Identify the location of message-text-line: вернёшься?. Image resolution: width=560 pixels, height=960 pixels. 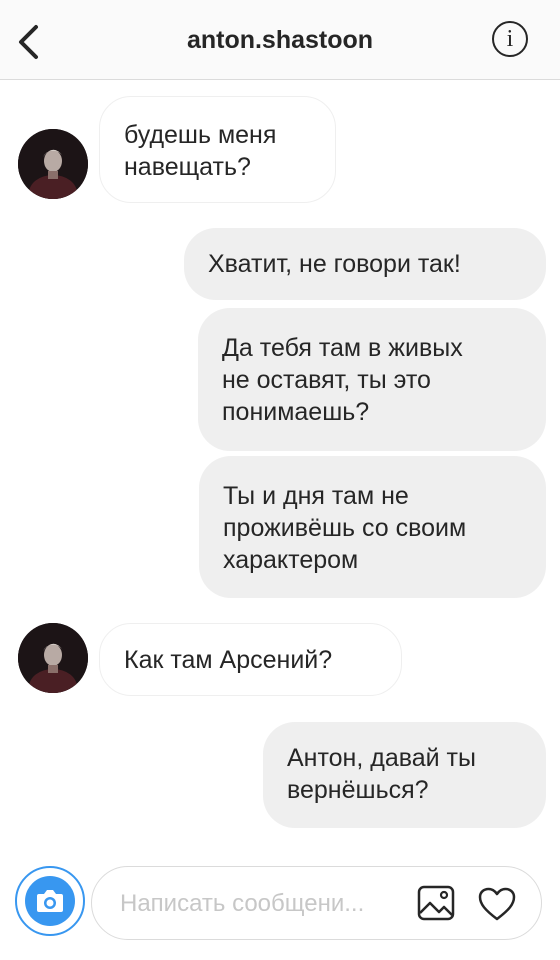
(358, 790).